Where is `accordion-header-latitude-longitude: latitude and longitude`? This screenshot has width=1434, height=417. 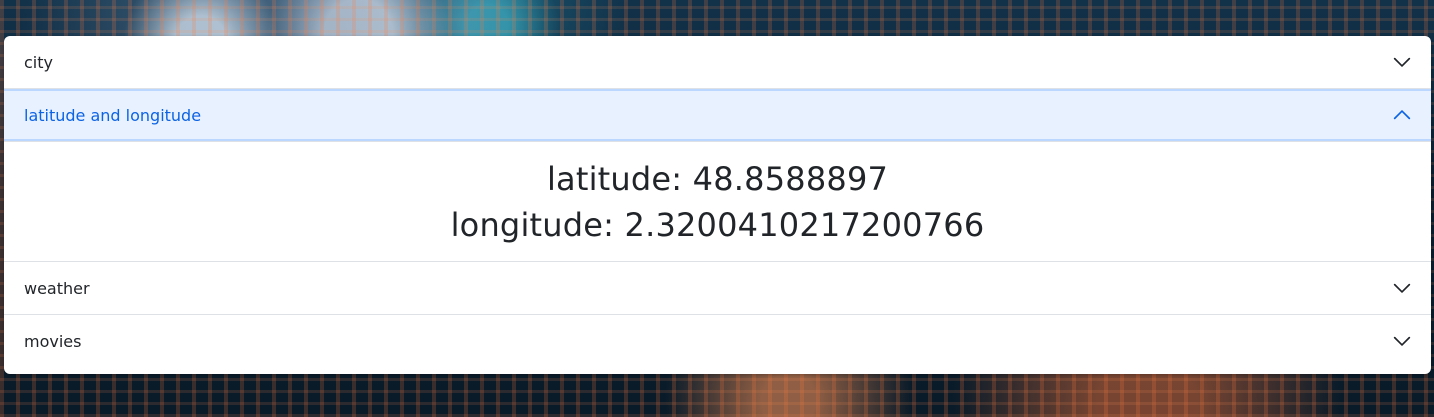
accordion-header-latitude-longitude: latitude and longitude is located at coordinates (717, 115).